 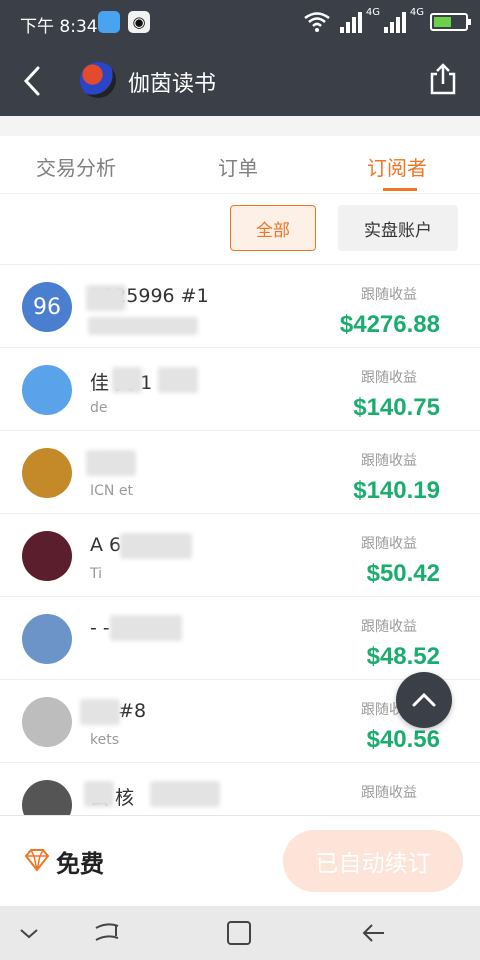 I want to click on list-item: 佳 爽 1 de 跟随收益 $140.75, so click(x=240, y=389).